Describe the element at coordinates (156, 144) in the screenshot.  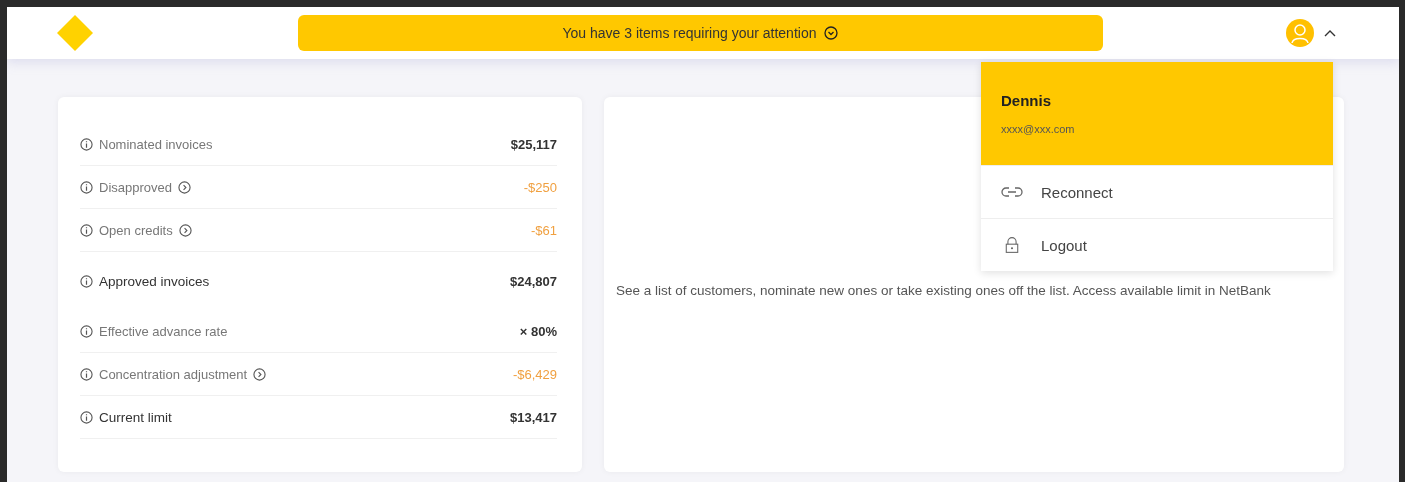
I see `row-label: Nominated invoices` at that location.